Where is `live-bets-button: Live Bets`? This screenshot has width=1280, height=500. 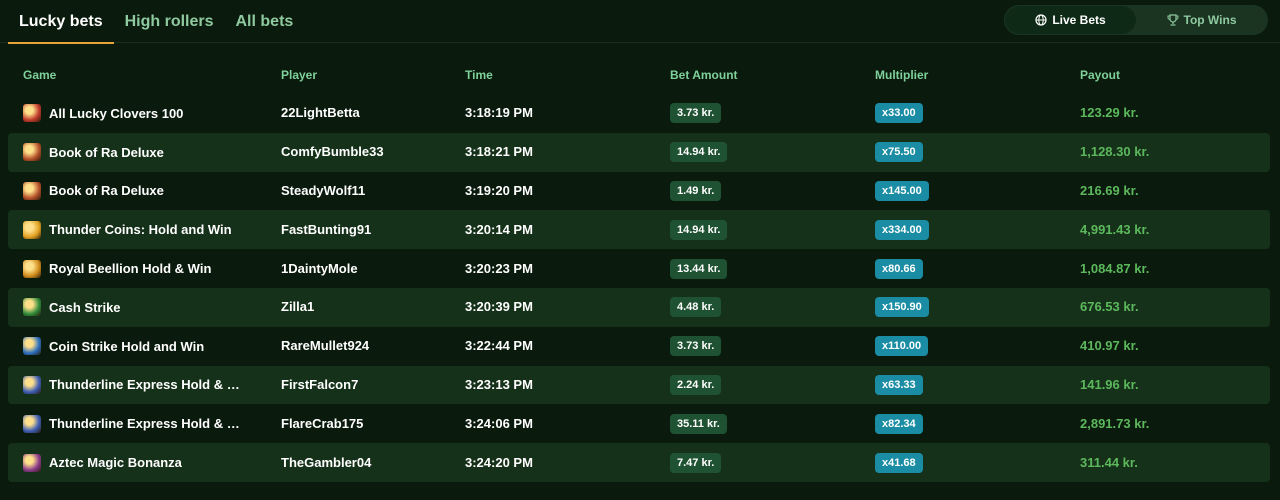
live-bets-button: Live Bets is located at coordinates (1070, 20).